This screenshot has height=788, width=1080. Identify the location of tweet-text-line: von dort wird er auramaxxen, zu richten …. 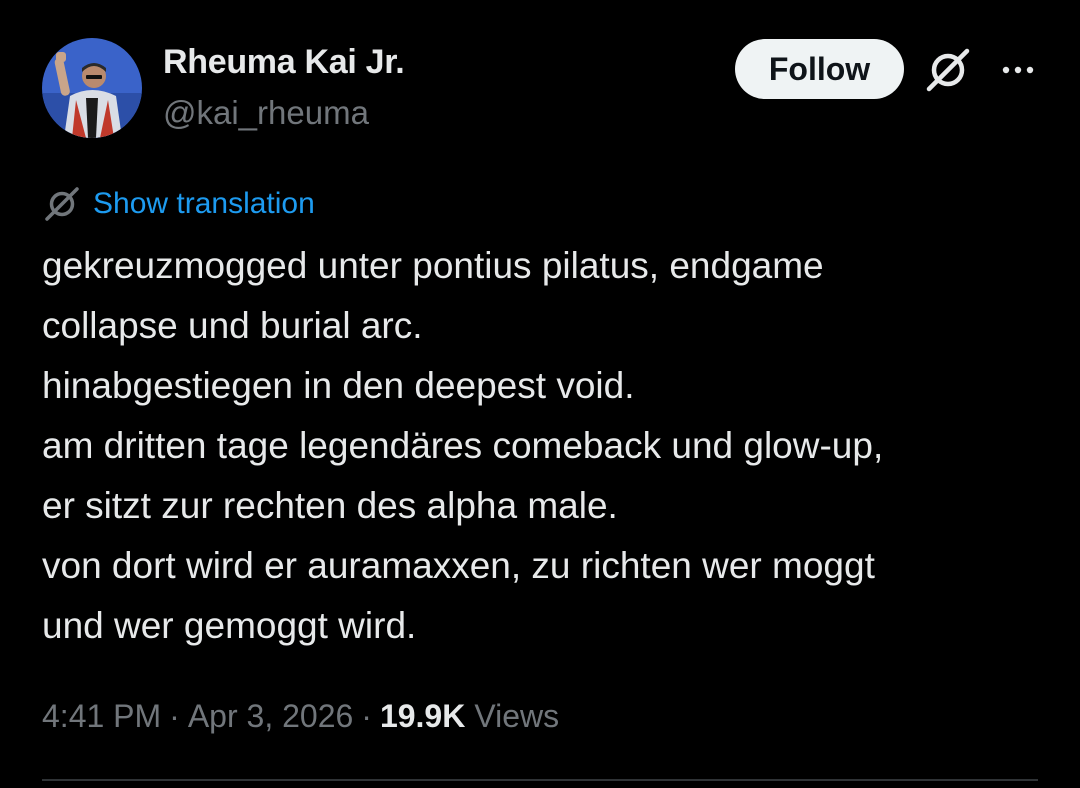
(458, 565).